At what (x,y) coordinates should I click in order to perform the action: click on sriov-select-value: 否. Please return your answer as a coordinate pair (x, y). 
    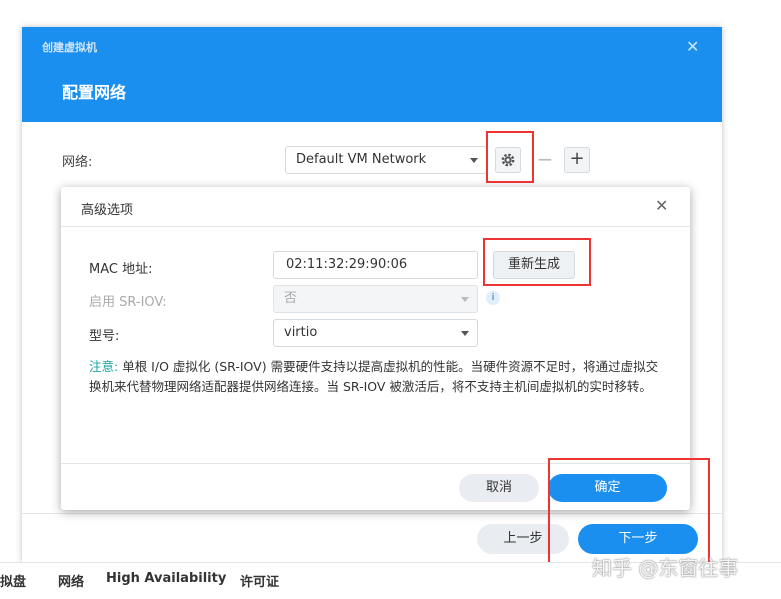
    Looking at the image, I should click on (291, 298).